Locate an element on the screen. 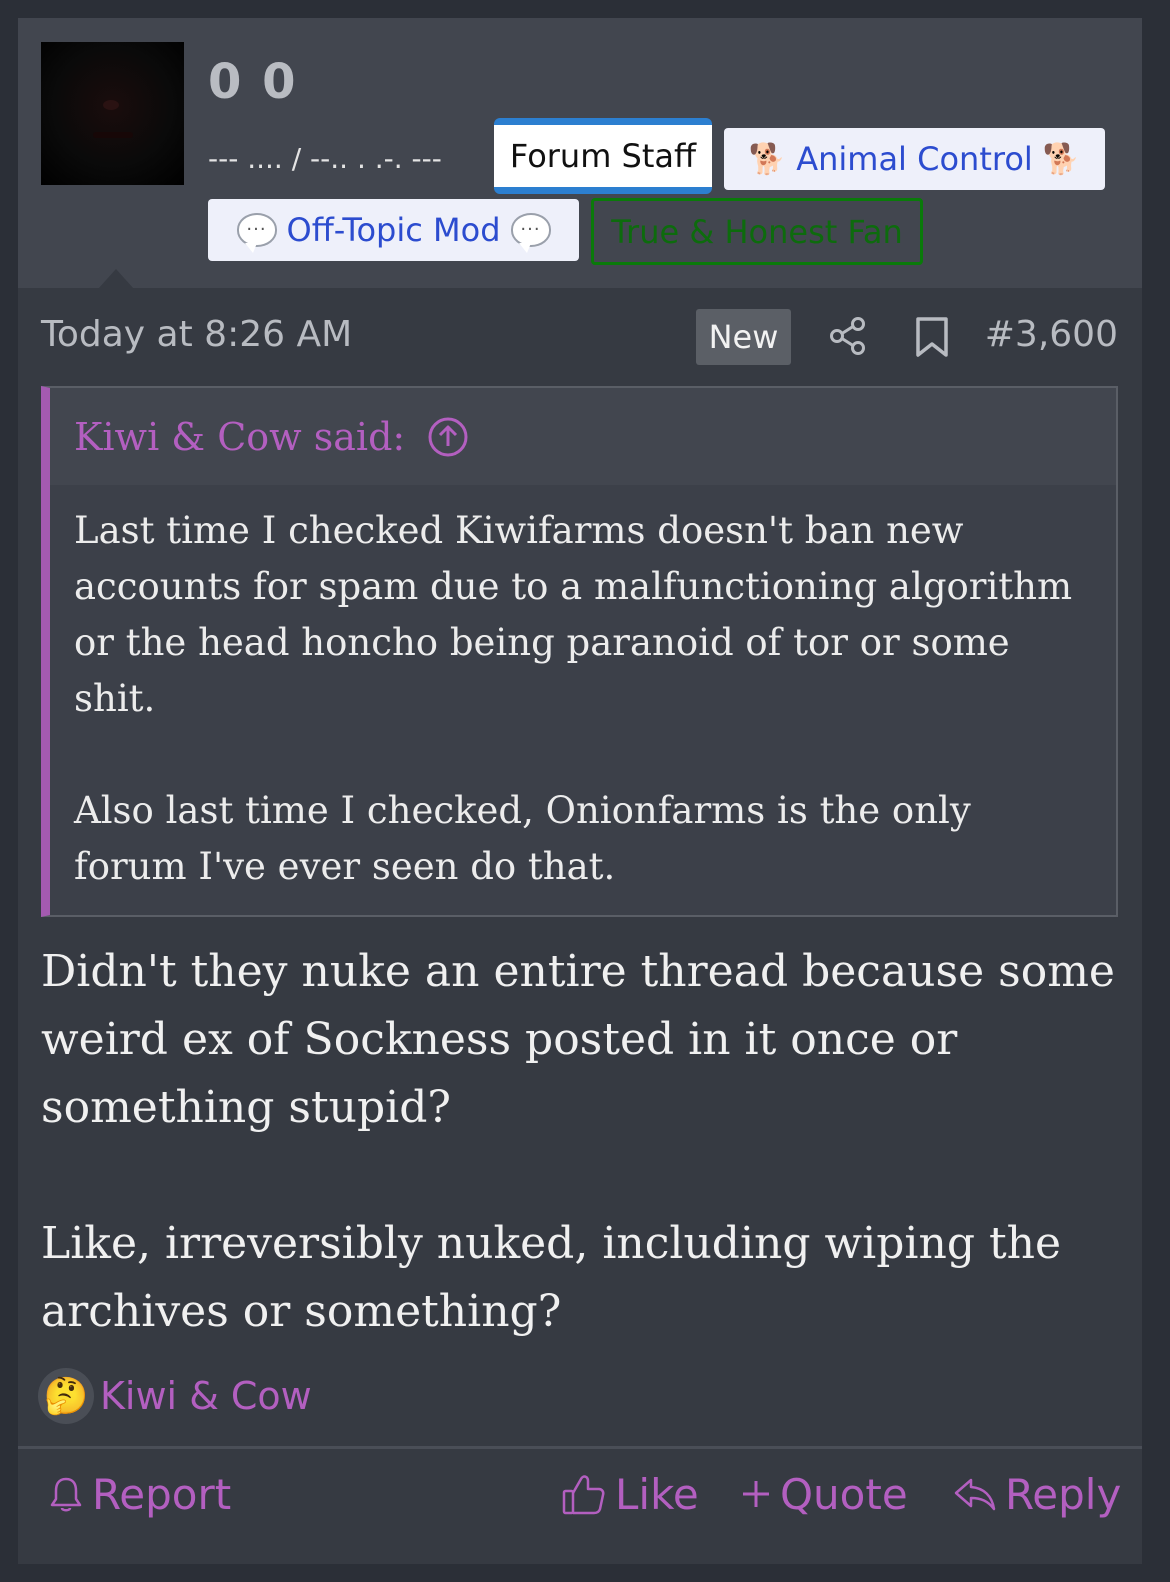  banner-offtopic-mod: ··· Off-Topic Mod ··· is located at coordinates (393, 230).